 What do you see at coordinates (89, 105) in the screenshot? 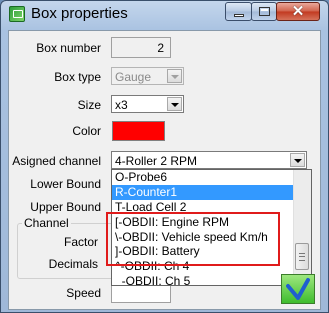
I see `size-label: Size` at bounding box center [89, 105].